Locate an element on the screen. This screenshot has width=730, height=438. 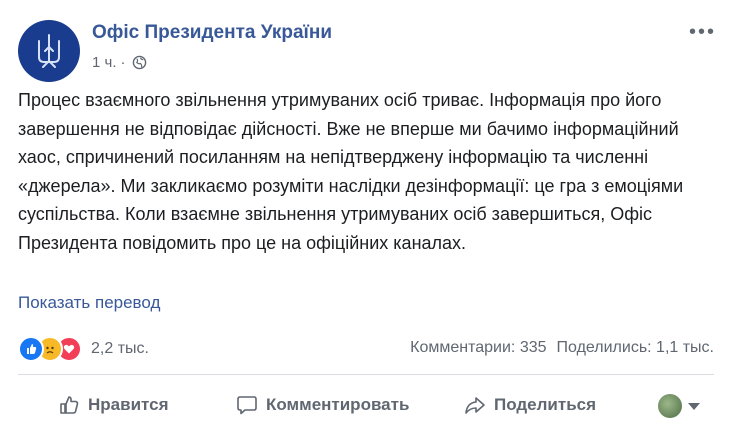
post-meta: 1 ч. · is located at coordinates (119, 62).